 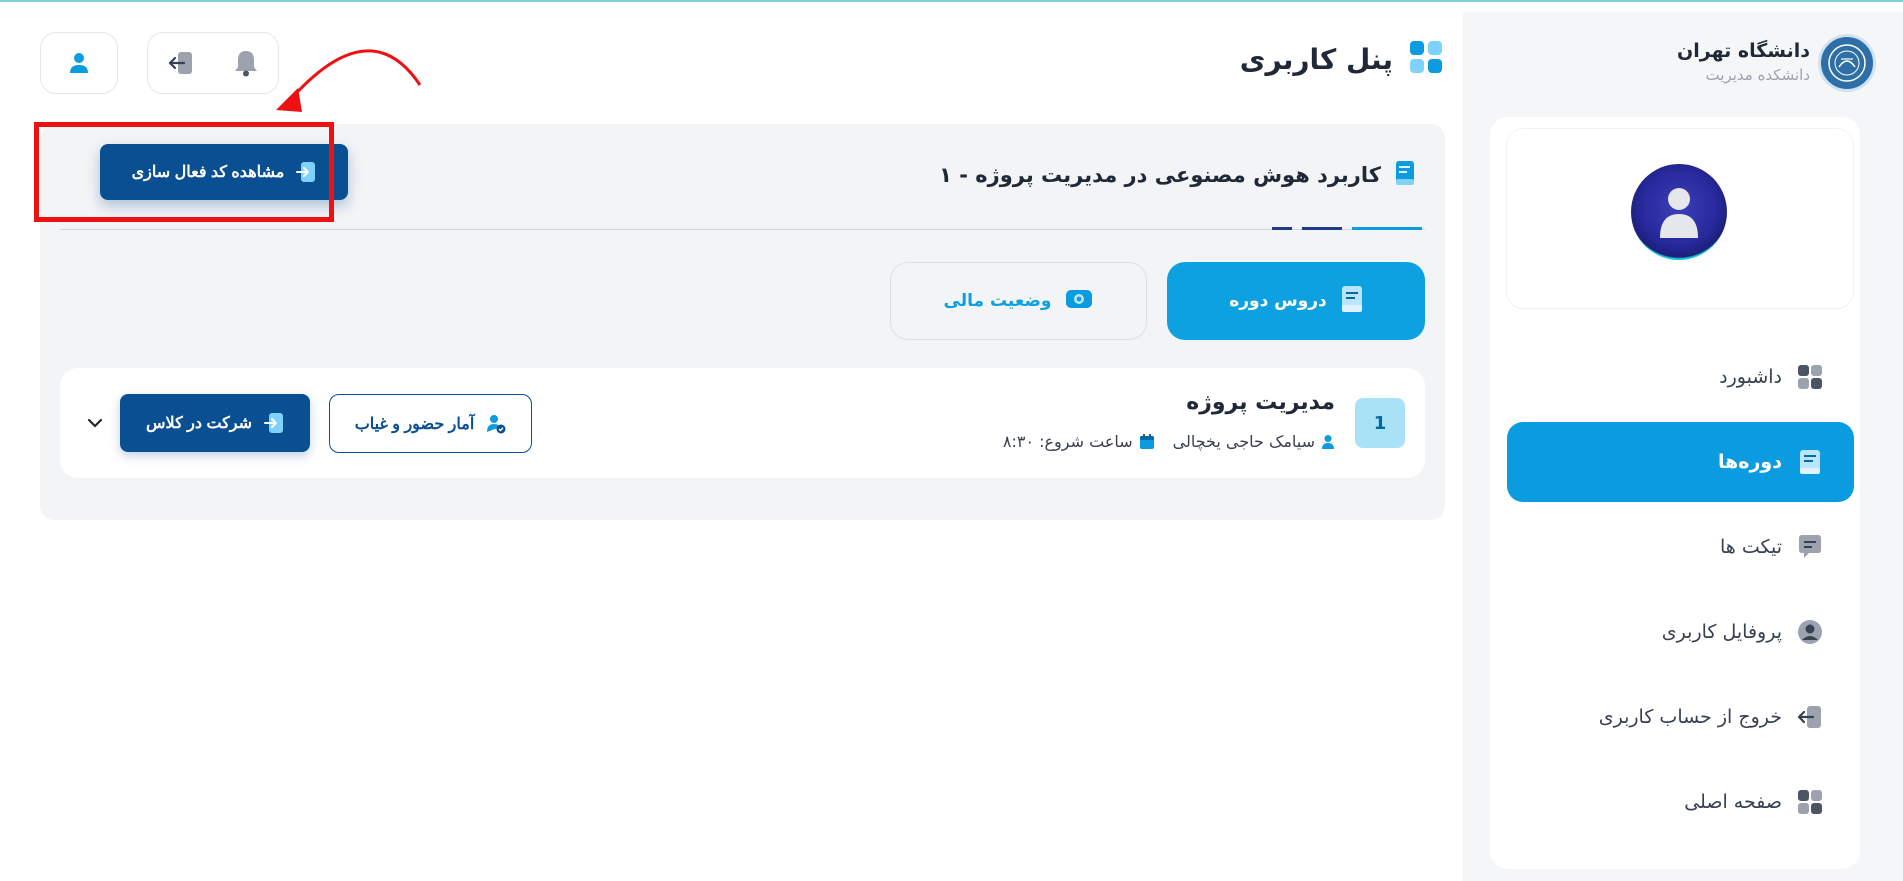 I want to click on avatar, so click(x=1679, y=212).